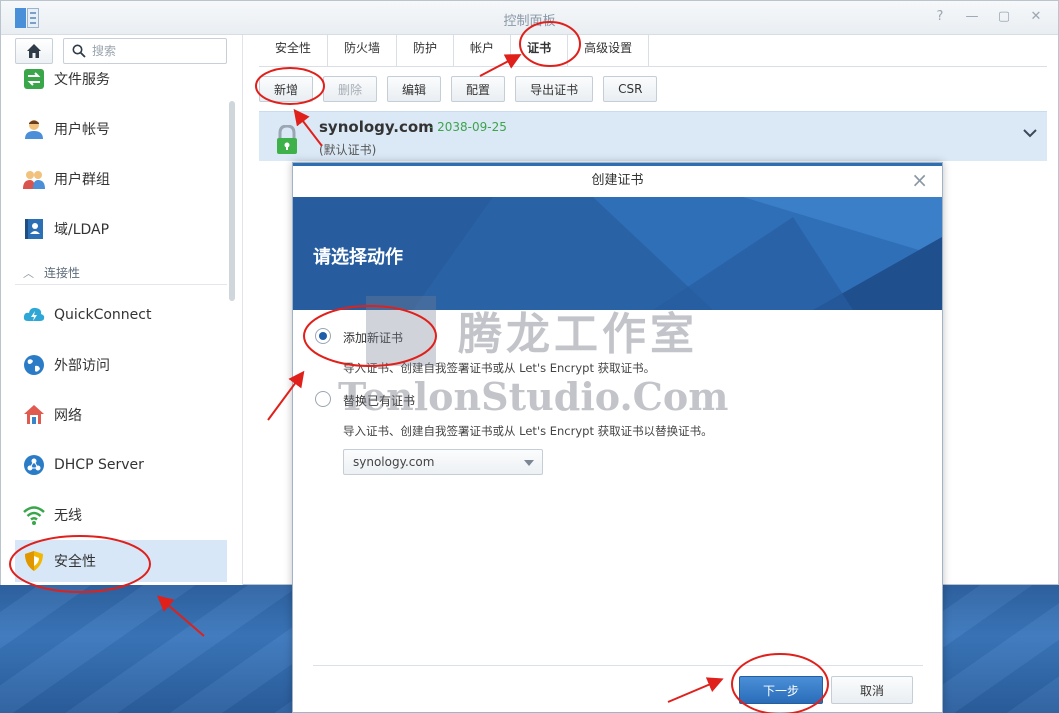 This screenshot has height=713, width=1059. I want to click on watermark-text-cn: 腾龙工作室, so click(578, 334).